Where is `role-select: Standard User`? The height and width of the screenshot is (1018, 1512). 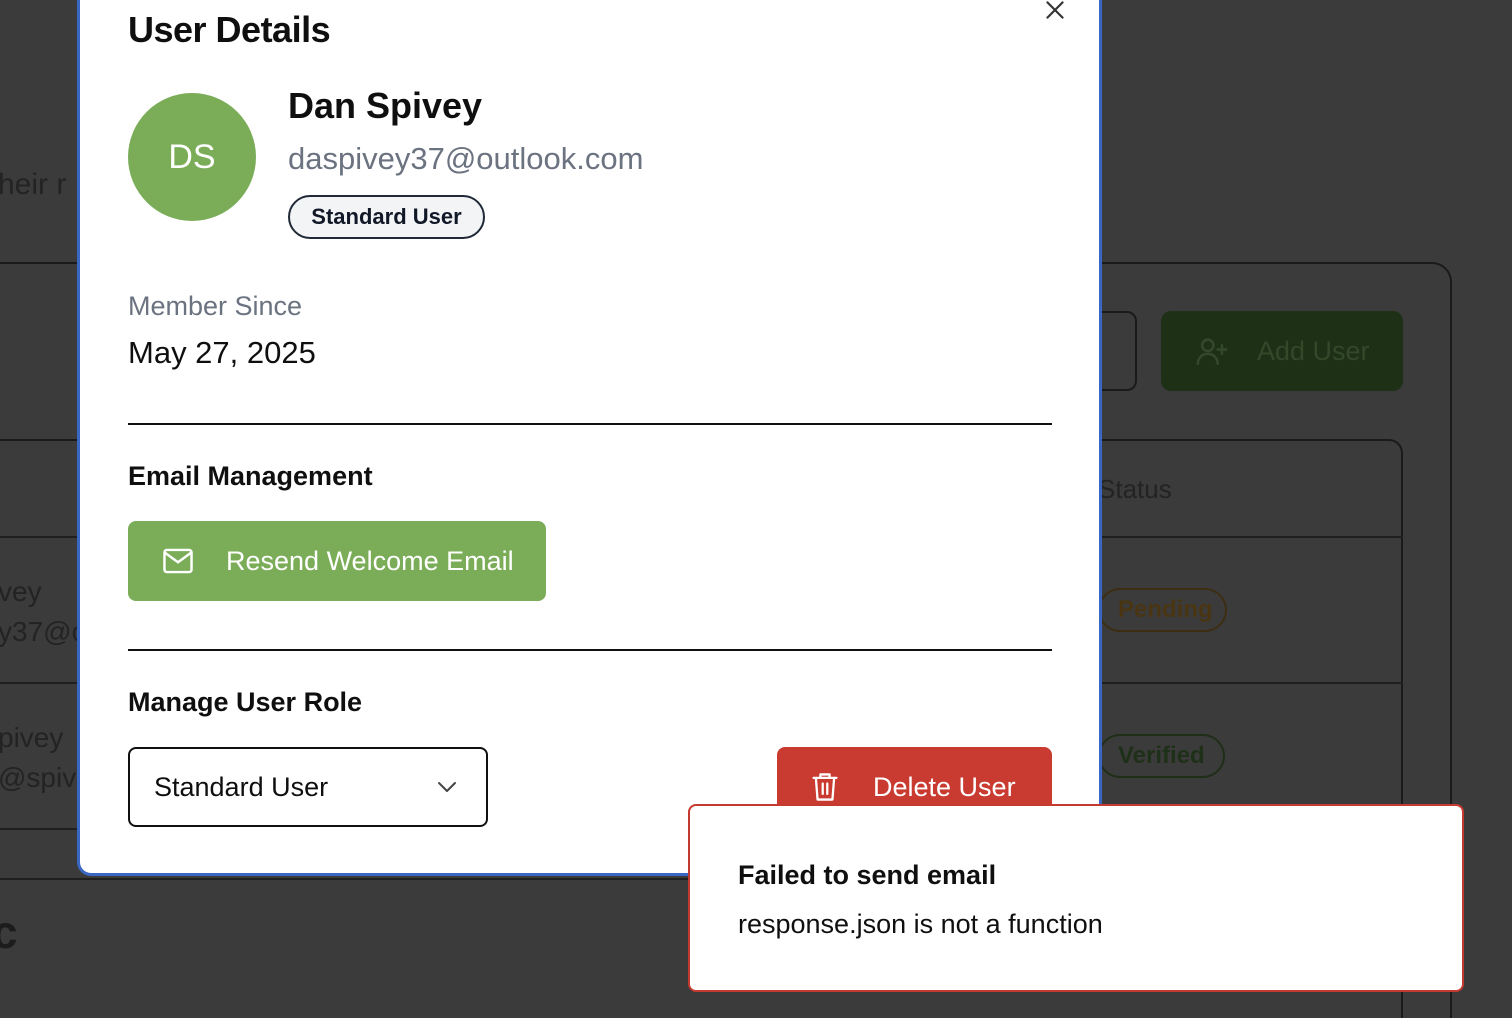
role-select: Standard User is located at coordinates (308, 787).